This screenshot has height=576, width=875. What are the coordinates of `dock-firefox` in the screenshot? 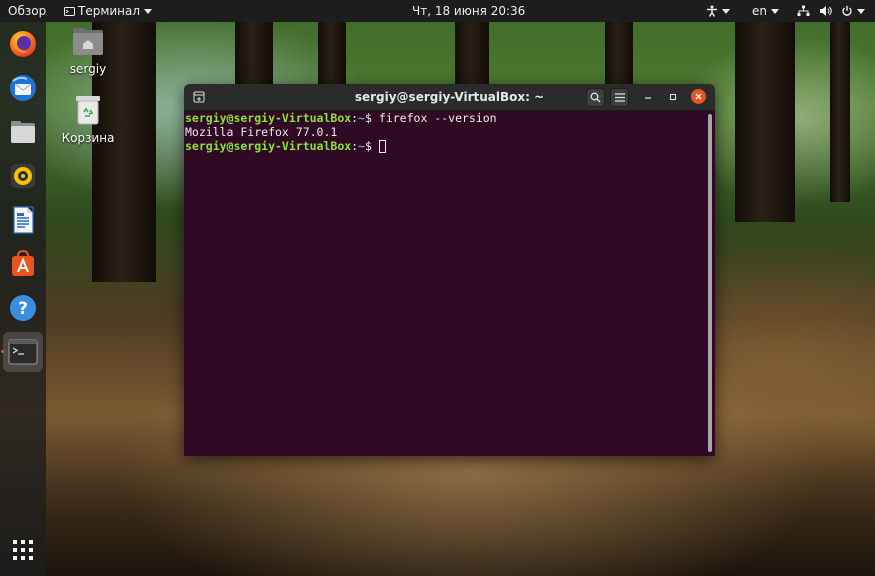 It's located at (23, 44).